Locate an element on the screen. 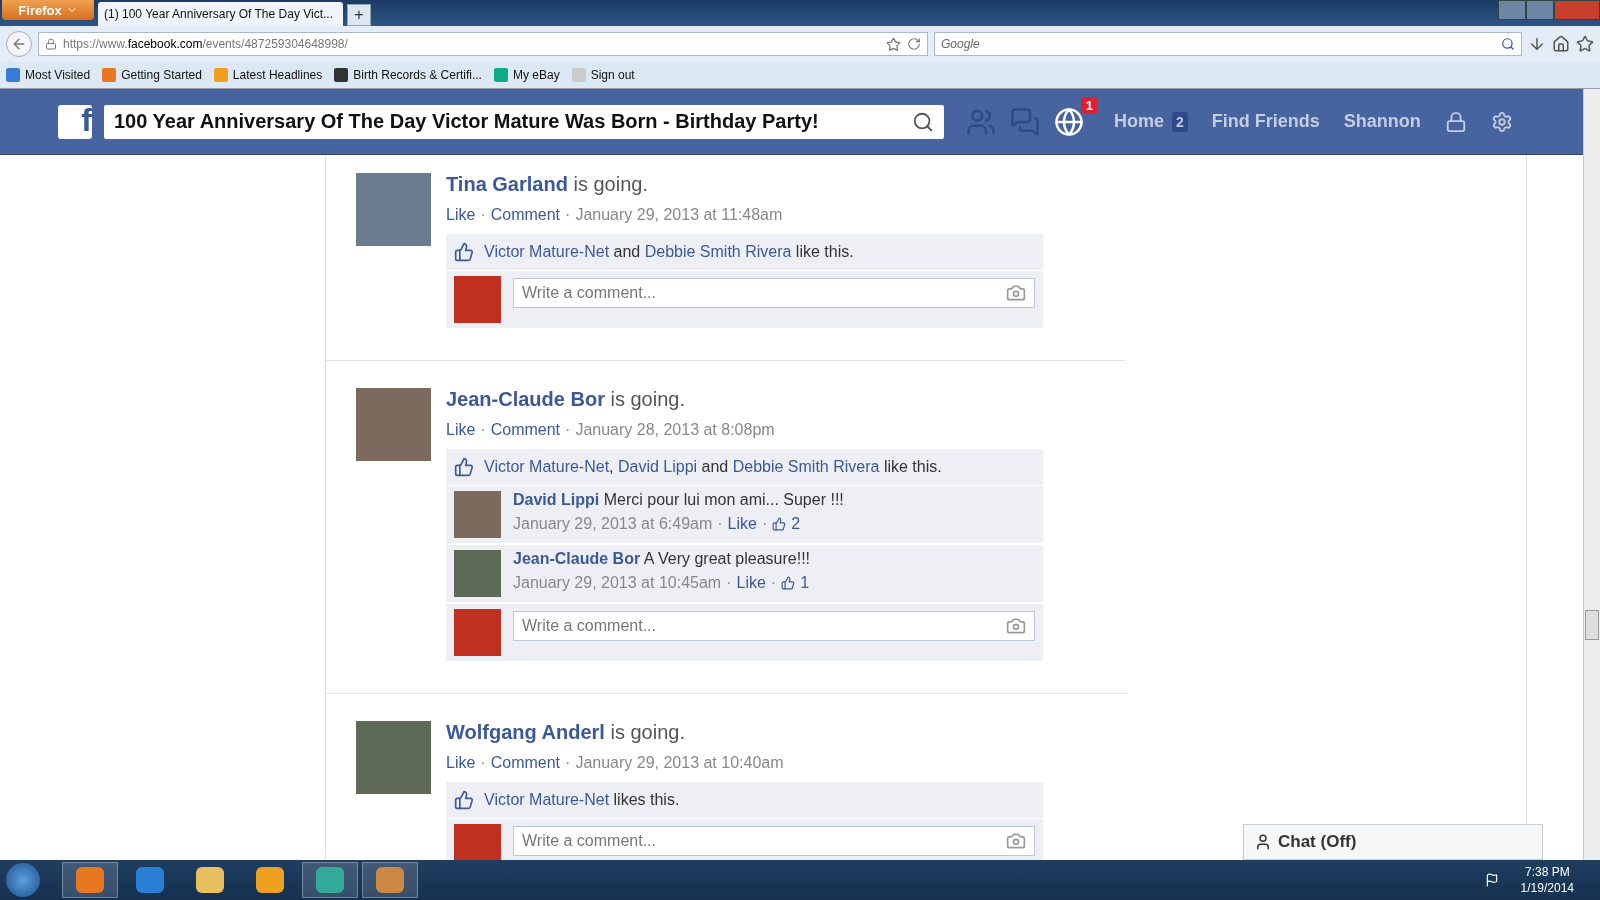 This screenshot has width=1600, height=900. post-heading: Tina Garland is going. is located at coordinates (547, 184).